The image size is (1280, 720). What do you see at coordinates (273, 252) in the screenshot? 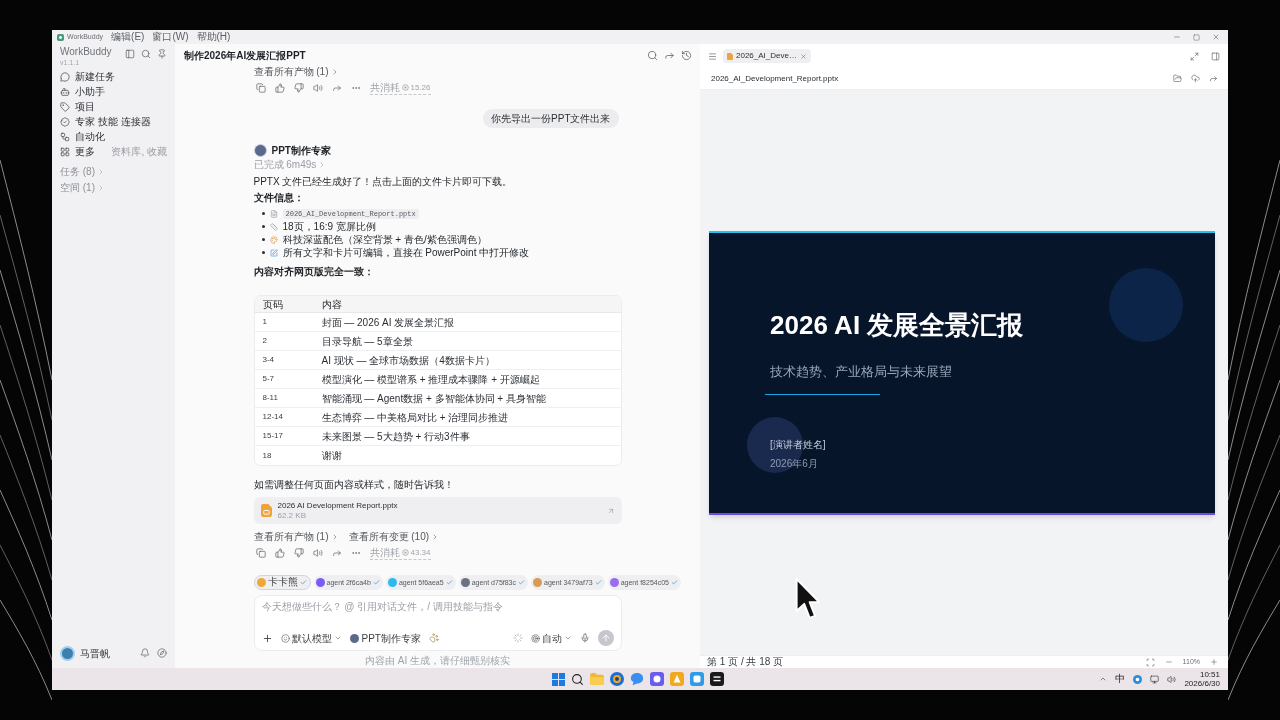
I see `edit-icon` at bounding box center [273, 252].